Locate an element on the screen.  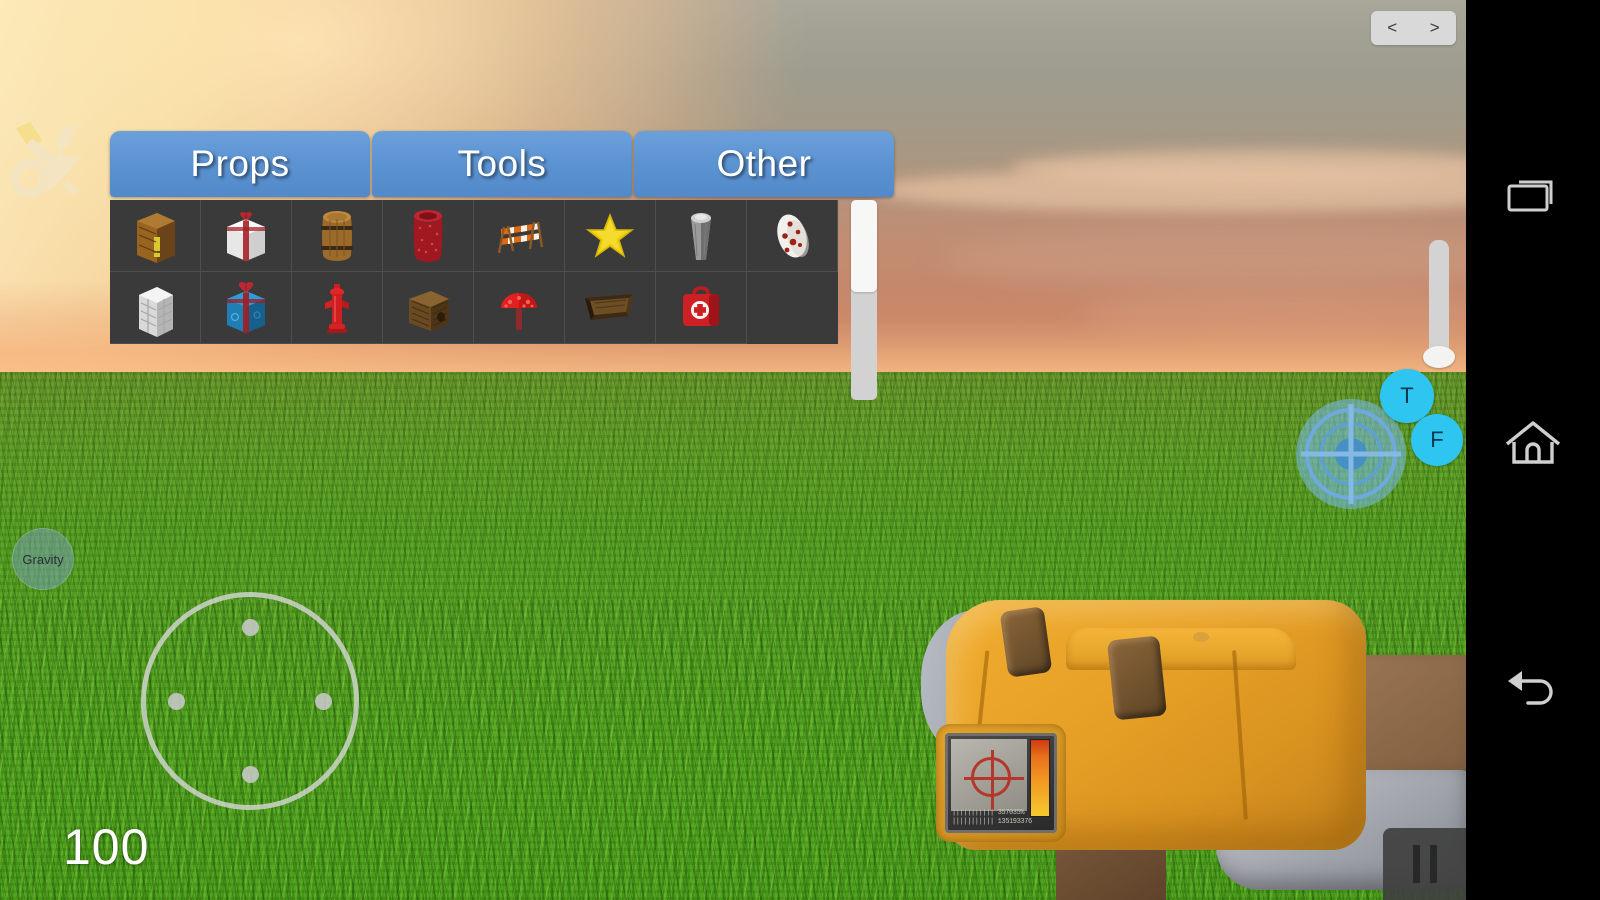
home-icon is located at coordinates (1533, 442).